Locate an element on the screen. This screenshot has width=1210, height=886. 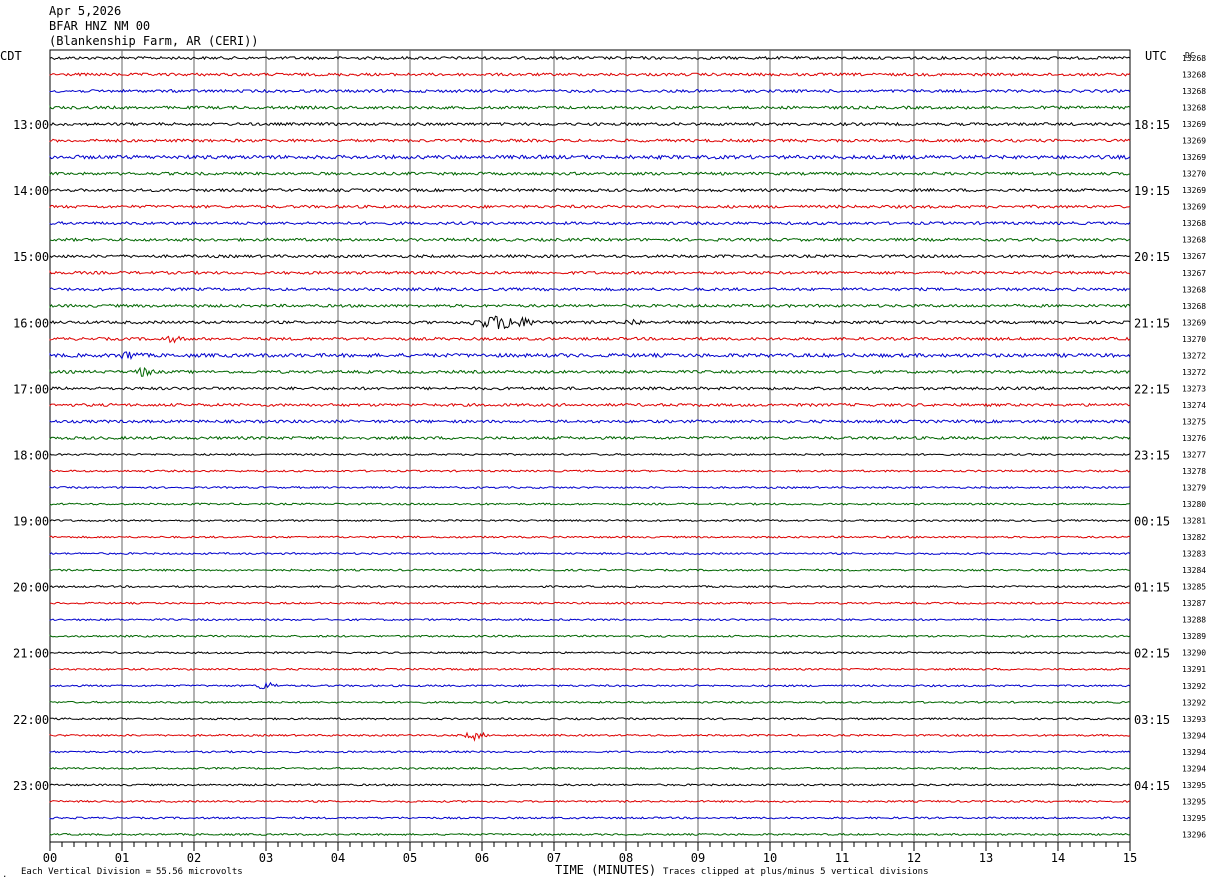
utc-hour-label: 00:15 is located at coordinates (1152, 522).